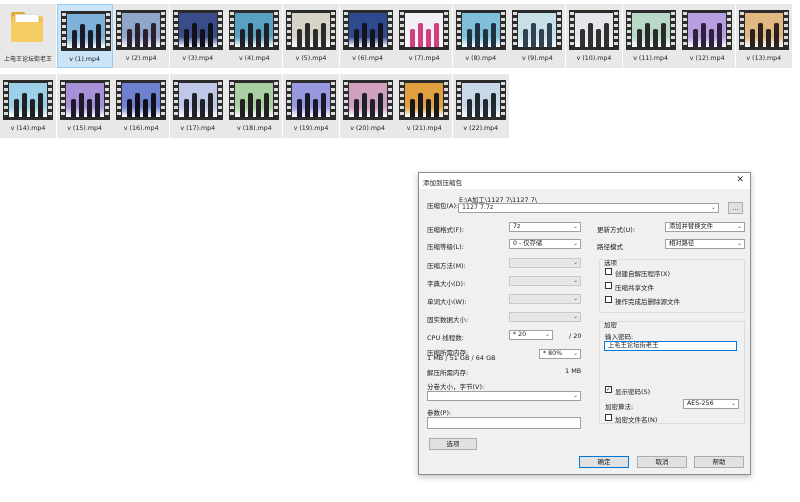  I want to click on dict-label: 字典大小(D):, so click(446, 284).